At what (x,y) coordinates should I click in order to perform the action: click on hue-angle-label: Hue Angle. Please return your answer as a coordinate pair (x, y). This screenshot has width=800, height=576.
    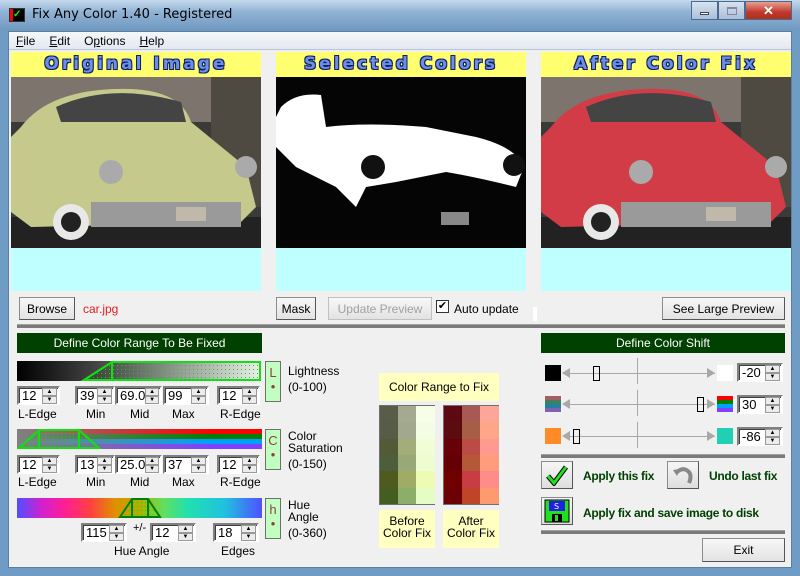
    Looking at the image, I should click on (142, 551).